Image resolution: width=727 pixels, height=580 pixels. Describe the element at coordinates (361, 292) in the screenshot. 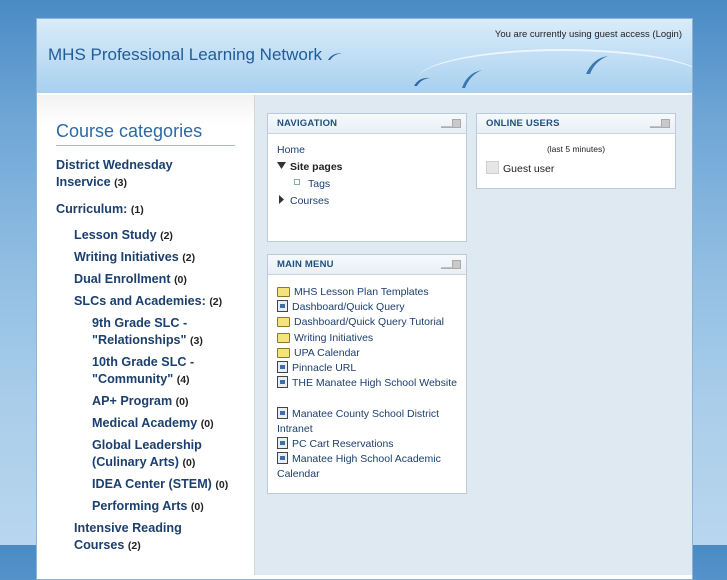

I see `menu-item-label: MHS Lesson Plan Templates` at that location.